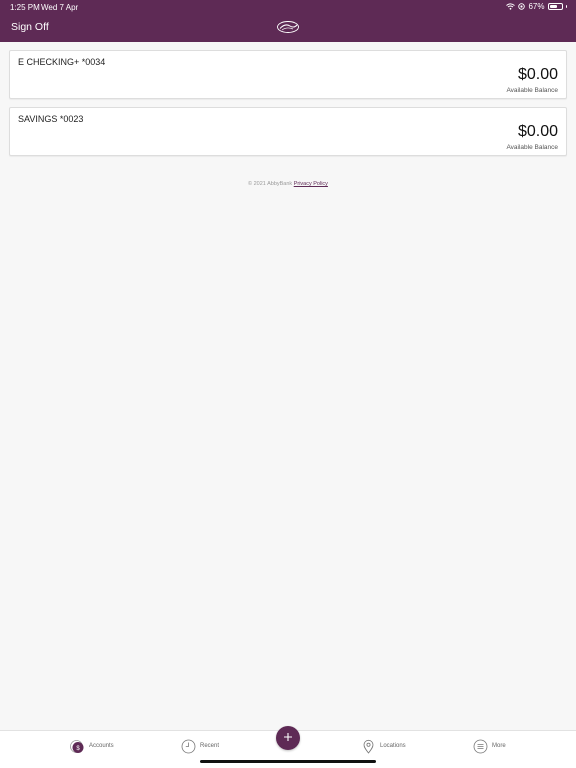 Image resolution: width=576 pixels, height=768 pixels. What do you see at coordinates (62, 62) in the screenshot?
I see `account-name: E CHECKING+ *0034` at bounding box center [62, 62].